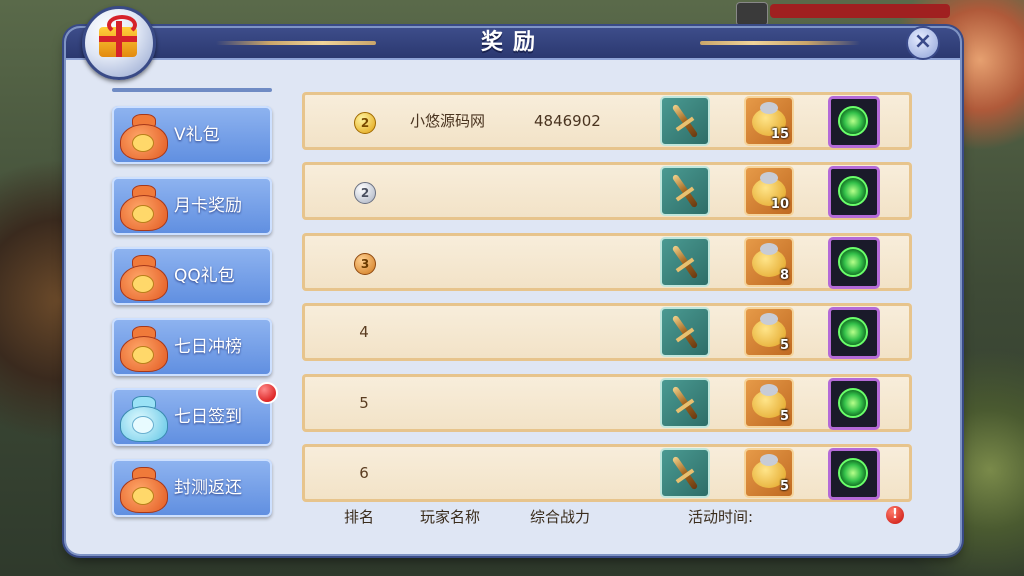  I want to click on tab-v-gift: V礼包, so click(192, 135).